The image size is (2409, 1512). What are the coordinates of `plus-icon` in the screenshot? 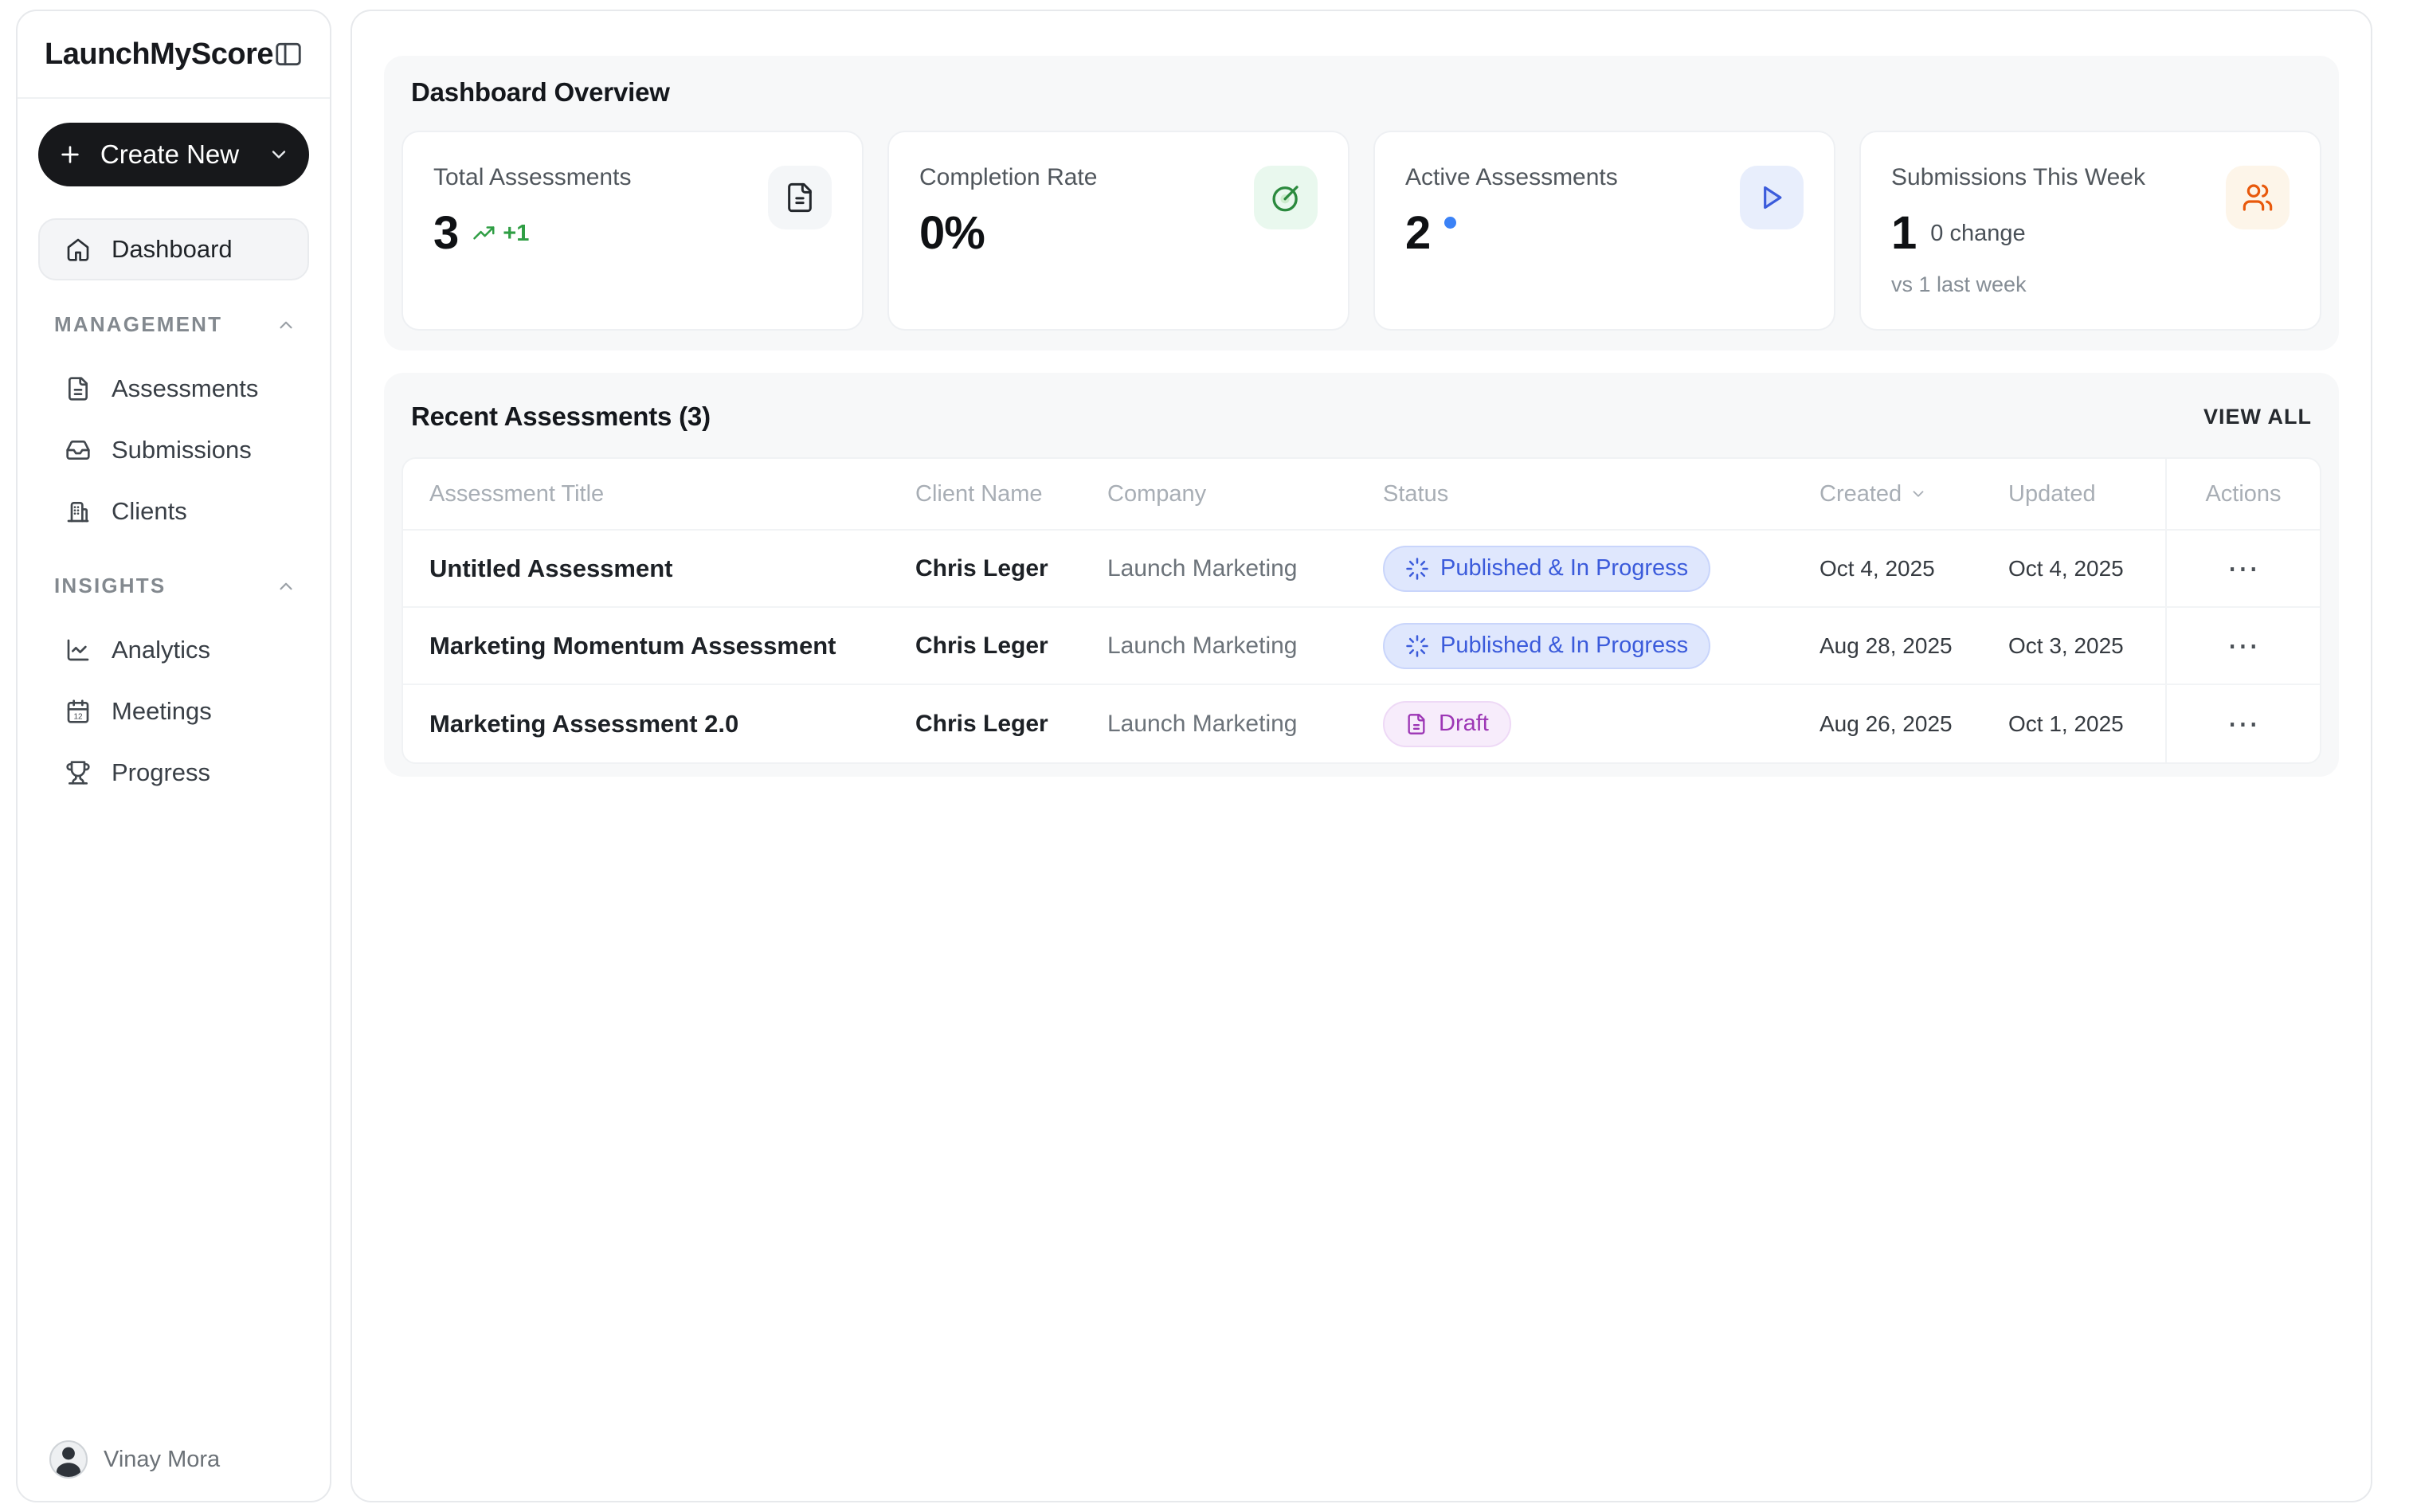 It's located at (70, 155).